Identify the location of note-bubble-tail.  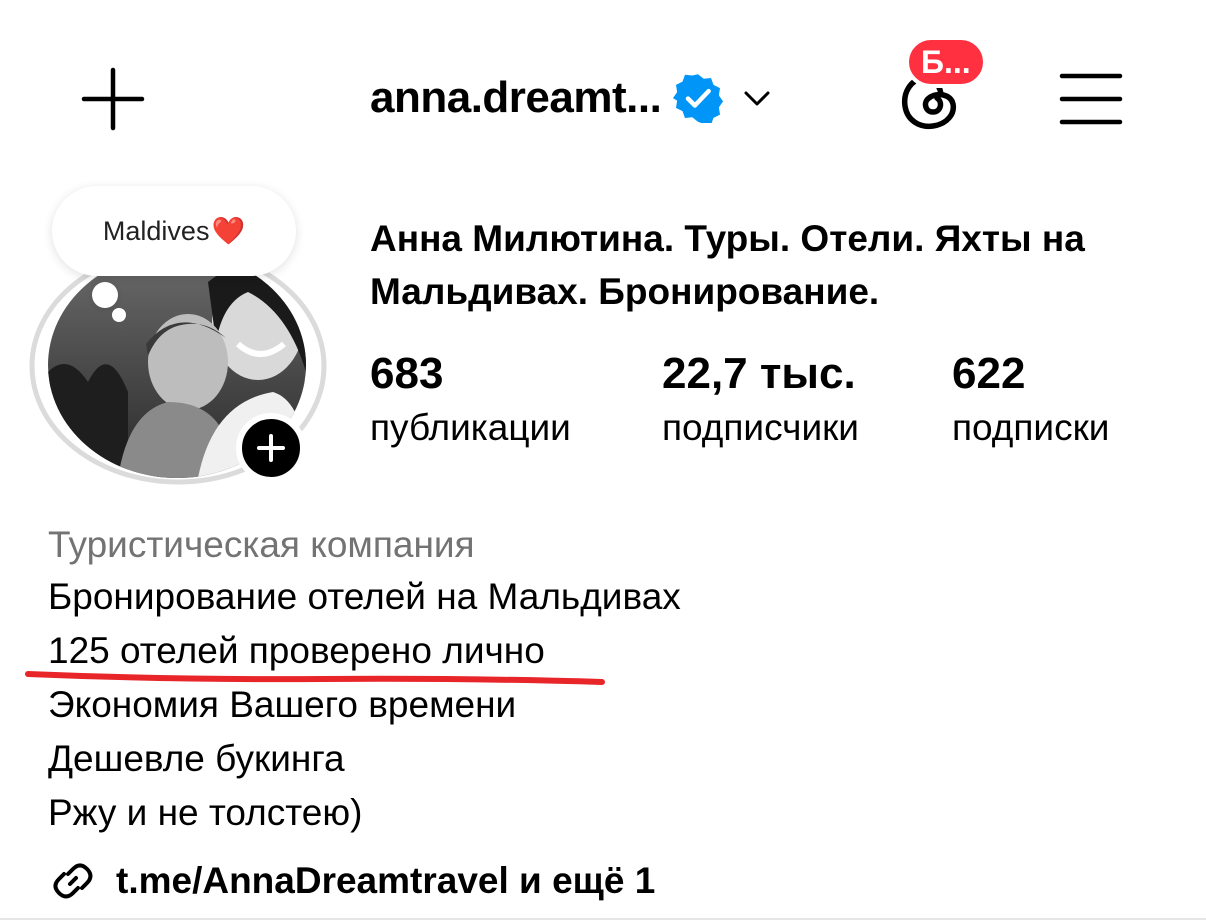
(105, 295).